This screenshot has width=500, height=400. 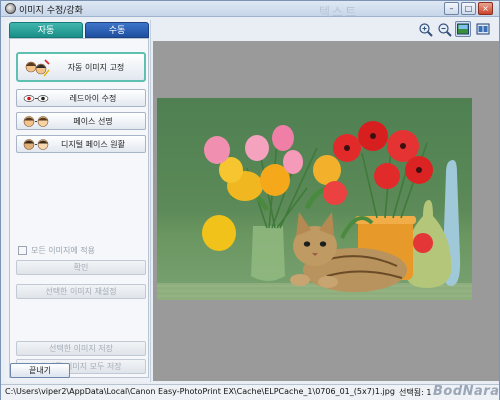 What do you see at coordinates (22, 250) in the screenshot?
I see `apply-all-checkbox` at bounding box center [22, 250].